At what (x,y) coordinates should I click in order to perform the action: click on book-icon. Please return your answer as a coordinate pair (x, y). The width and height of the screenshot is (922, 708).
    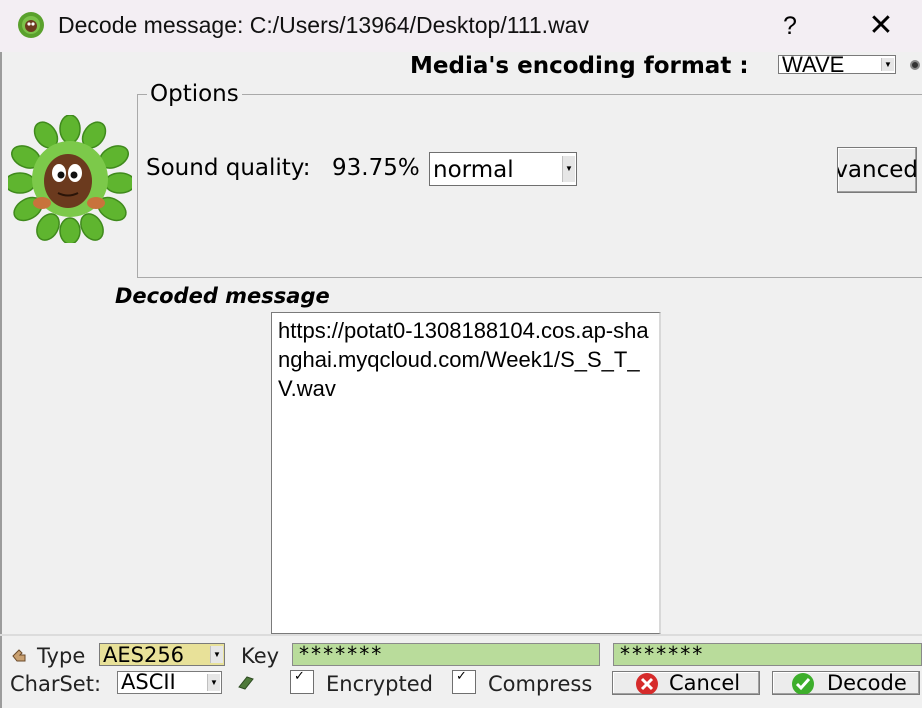
    Looking at the image, I should click on (246, 683).